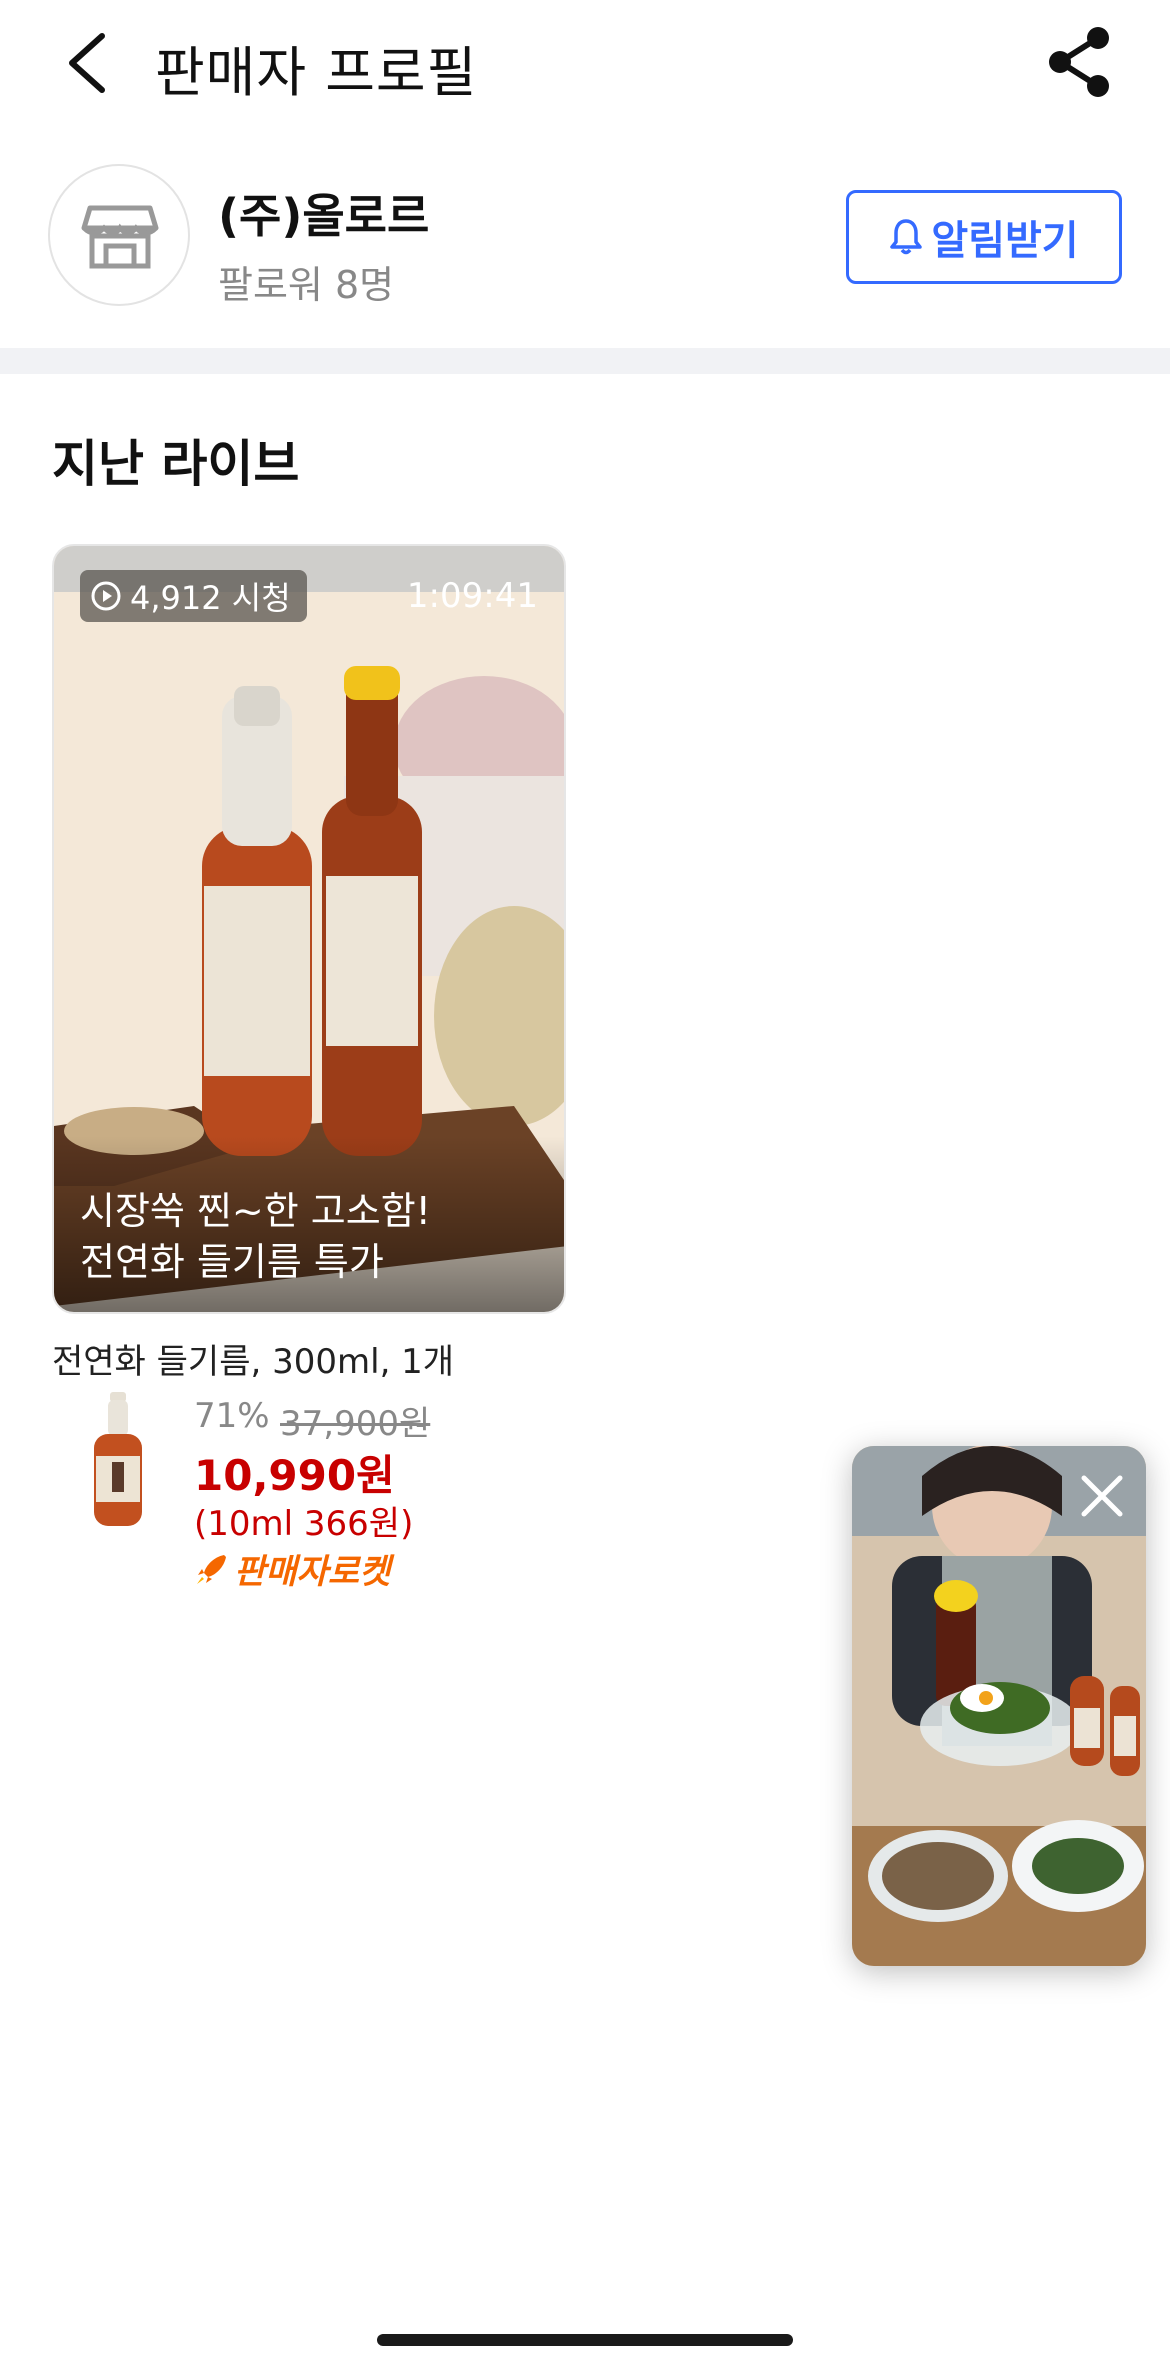 The image size is (1170, 2374). I want to click on past-live-card: 4,912 시청 1:09:41 시장쑥 찐~한 고소함! 전연화 들기름 특가, so click(309, 929).